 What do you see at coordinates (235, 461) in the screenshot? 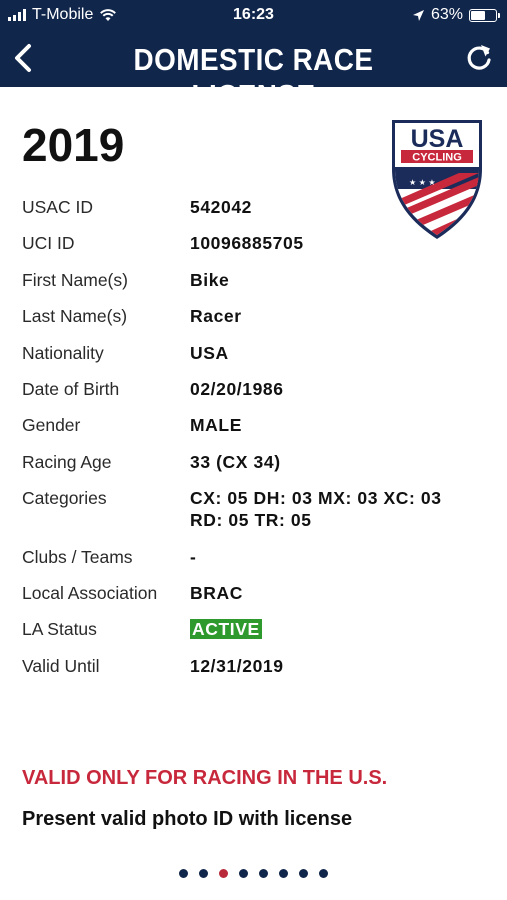
I see `racing-age-value: 33 (CX 34)` at bounding box center [235, 461].